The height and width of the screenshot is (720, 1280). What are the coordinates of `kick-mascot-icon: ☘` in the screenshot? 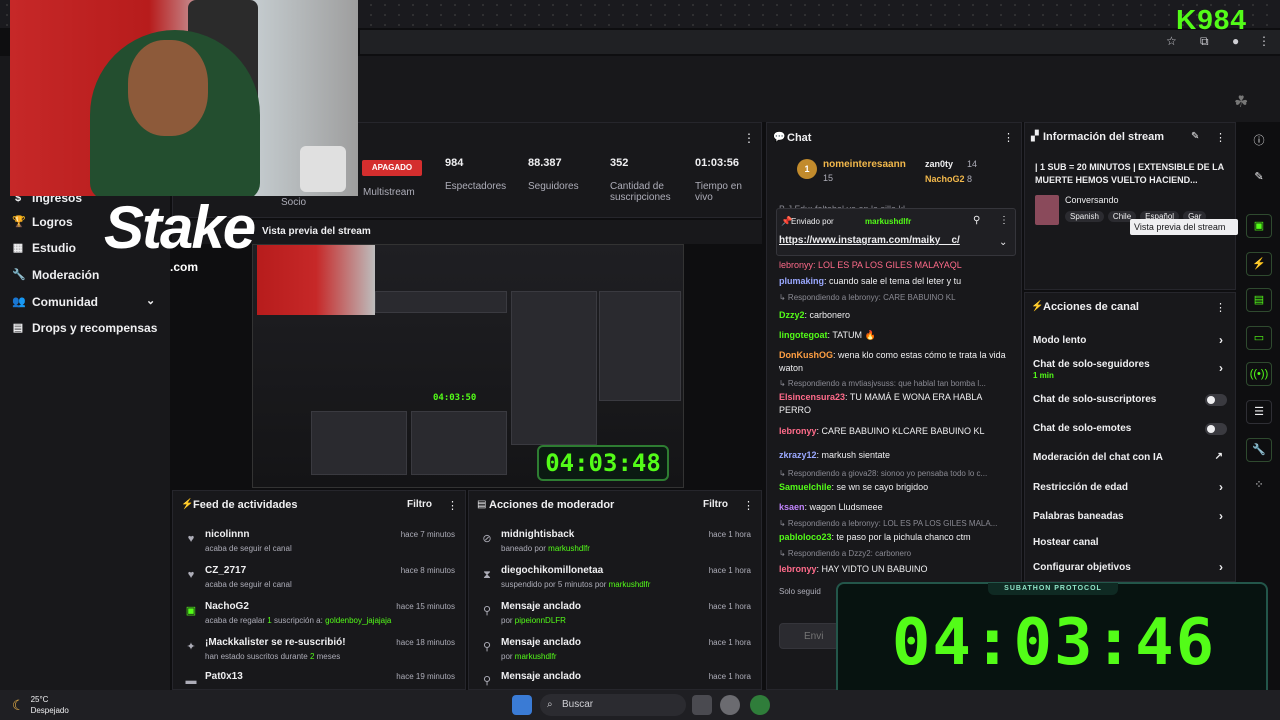 It's located at (1241, 102).